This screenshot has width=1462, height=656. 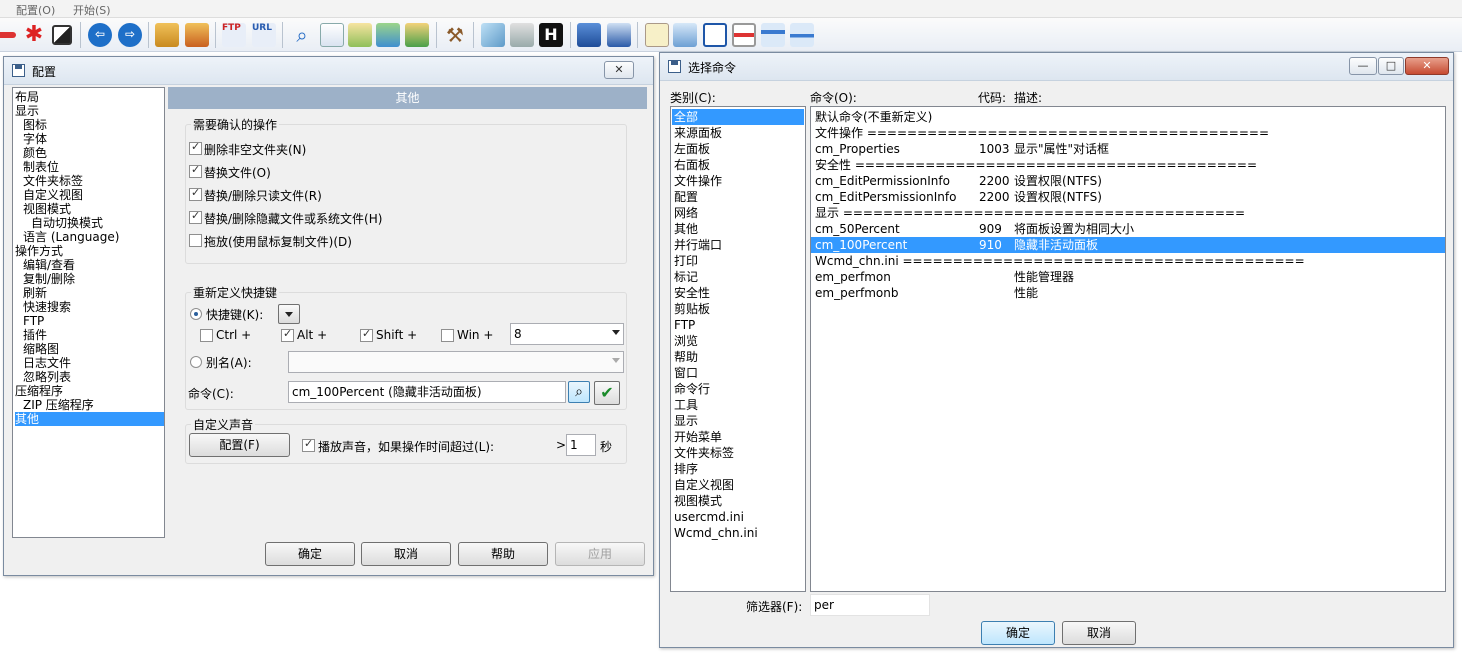 I want to click on checkmark-icon: ✔, so click(x=607, y=393).